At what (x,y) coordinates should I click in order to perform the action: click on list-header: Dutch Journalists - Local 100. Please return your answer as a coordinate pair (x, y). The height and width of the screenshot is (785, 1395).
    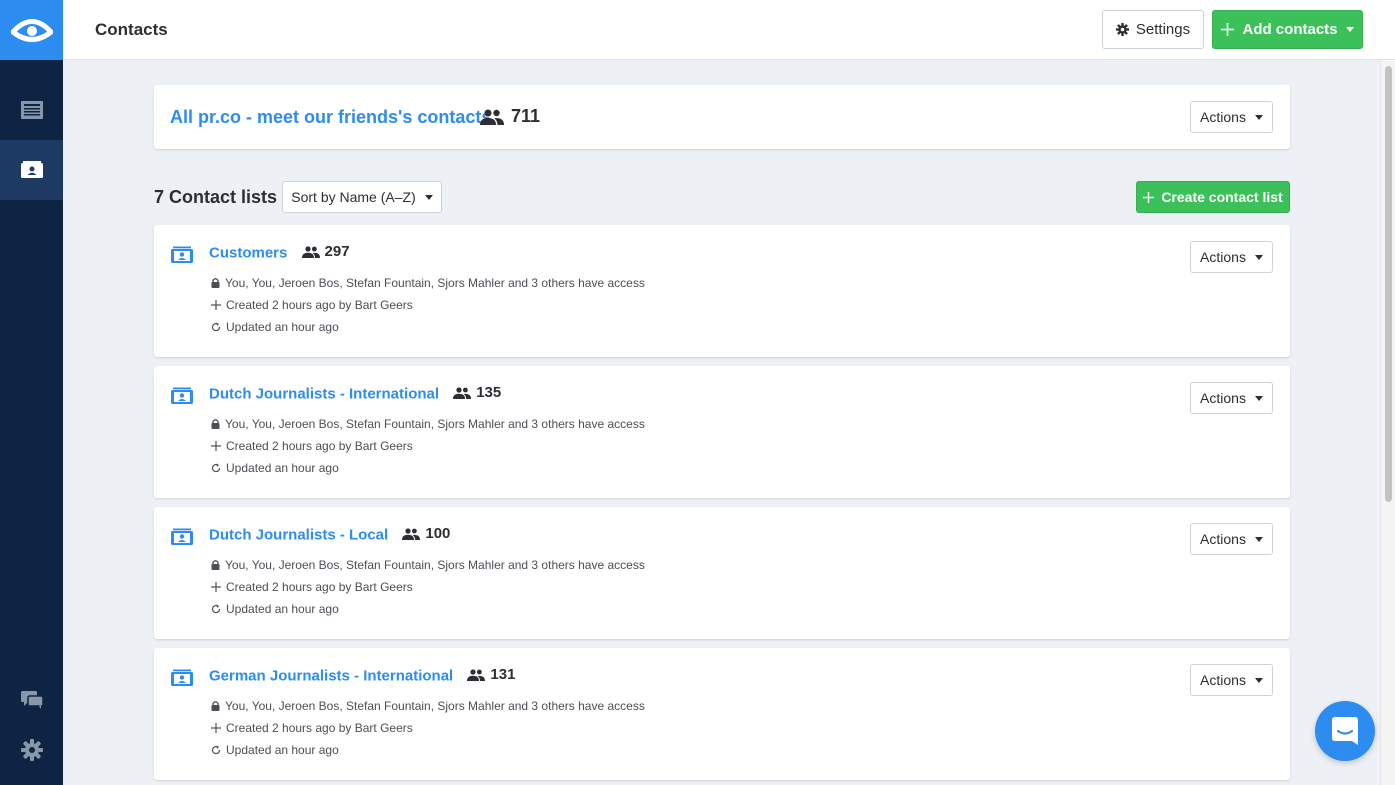
    Looking at the image, I should click on (329, 534).